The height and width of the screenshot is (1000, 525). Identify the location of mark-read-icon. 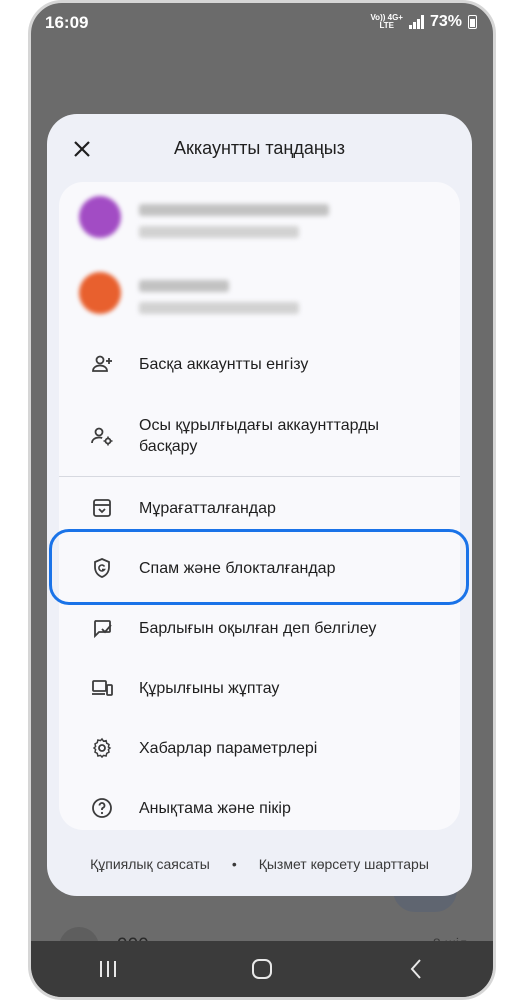
(102, 628).